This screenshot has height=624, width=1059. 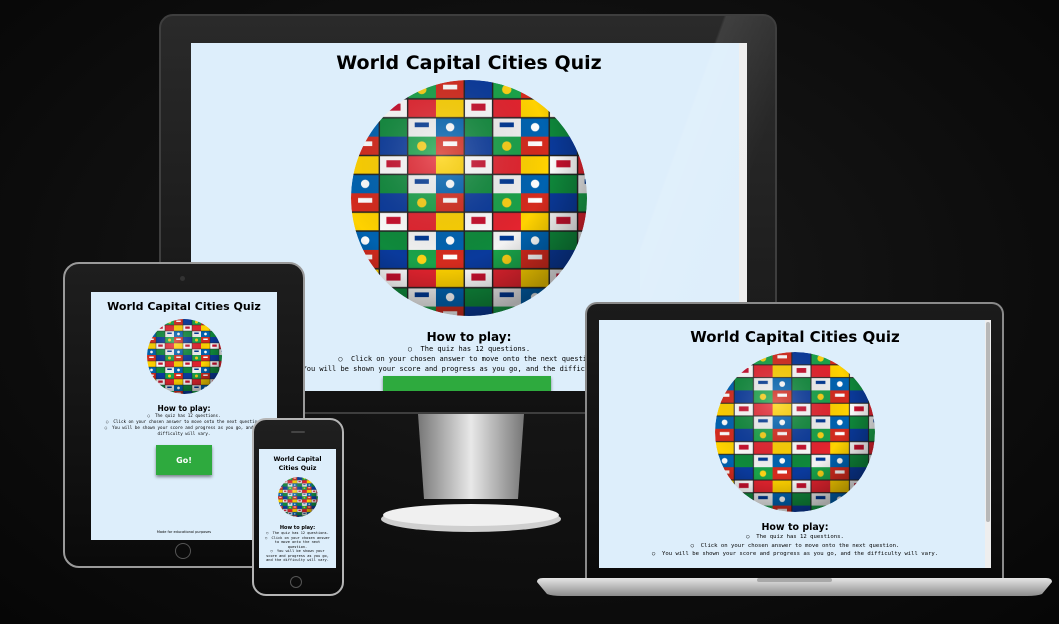 I want to click on speaker-icon, so click(x=298, y=432).